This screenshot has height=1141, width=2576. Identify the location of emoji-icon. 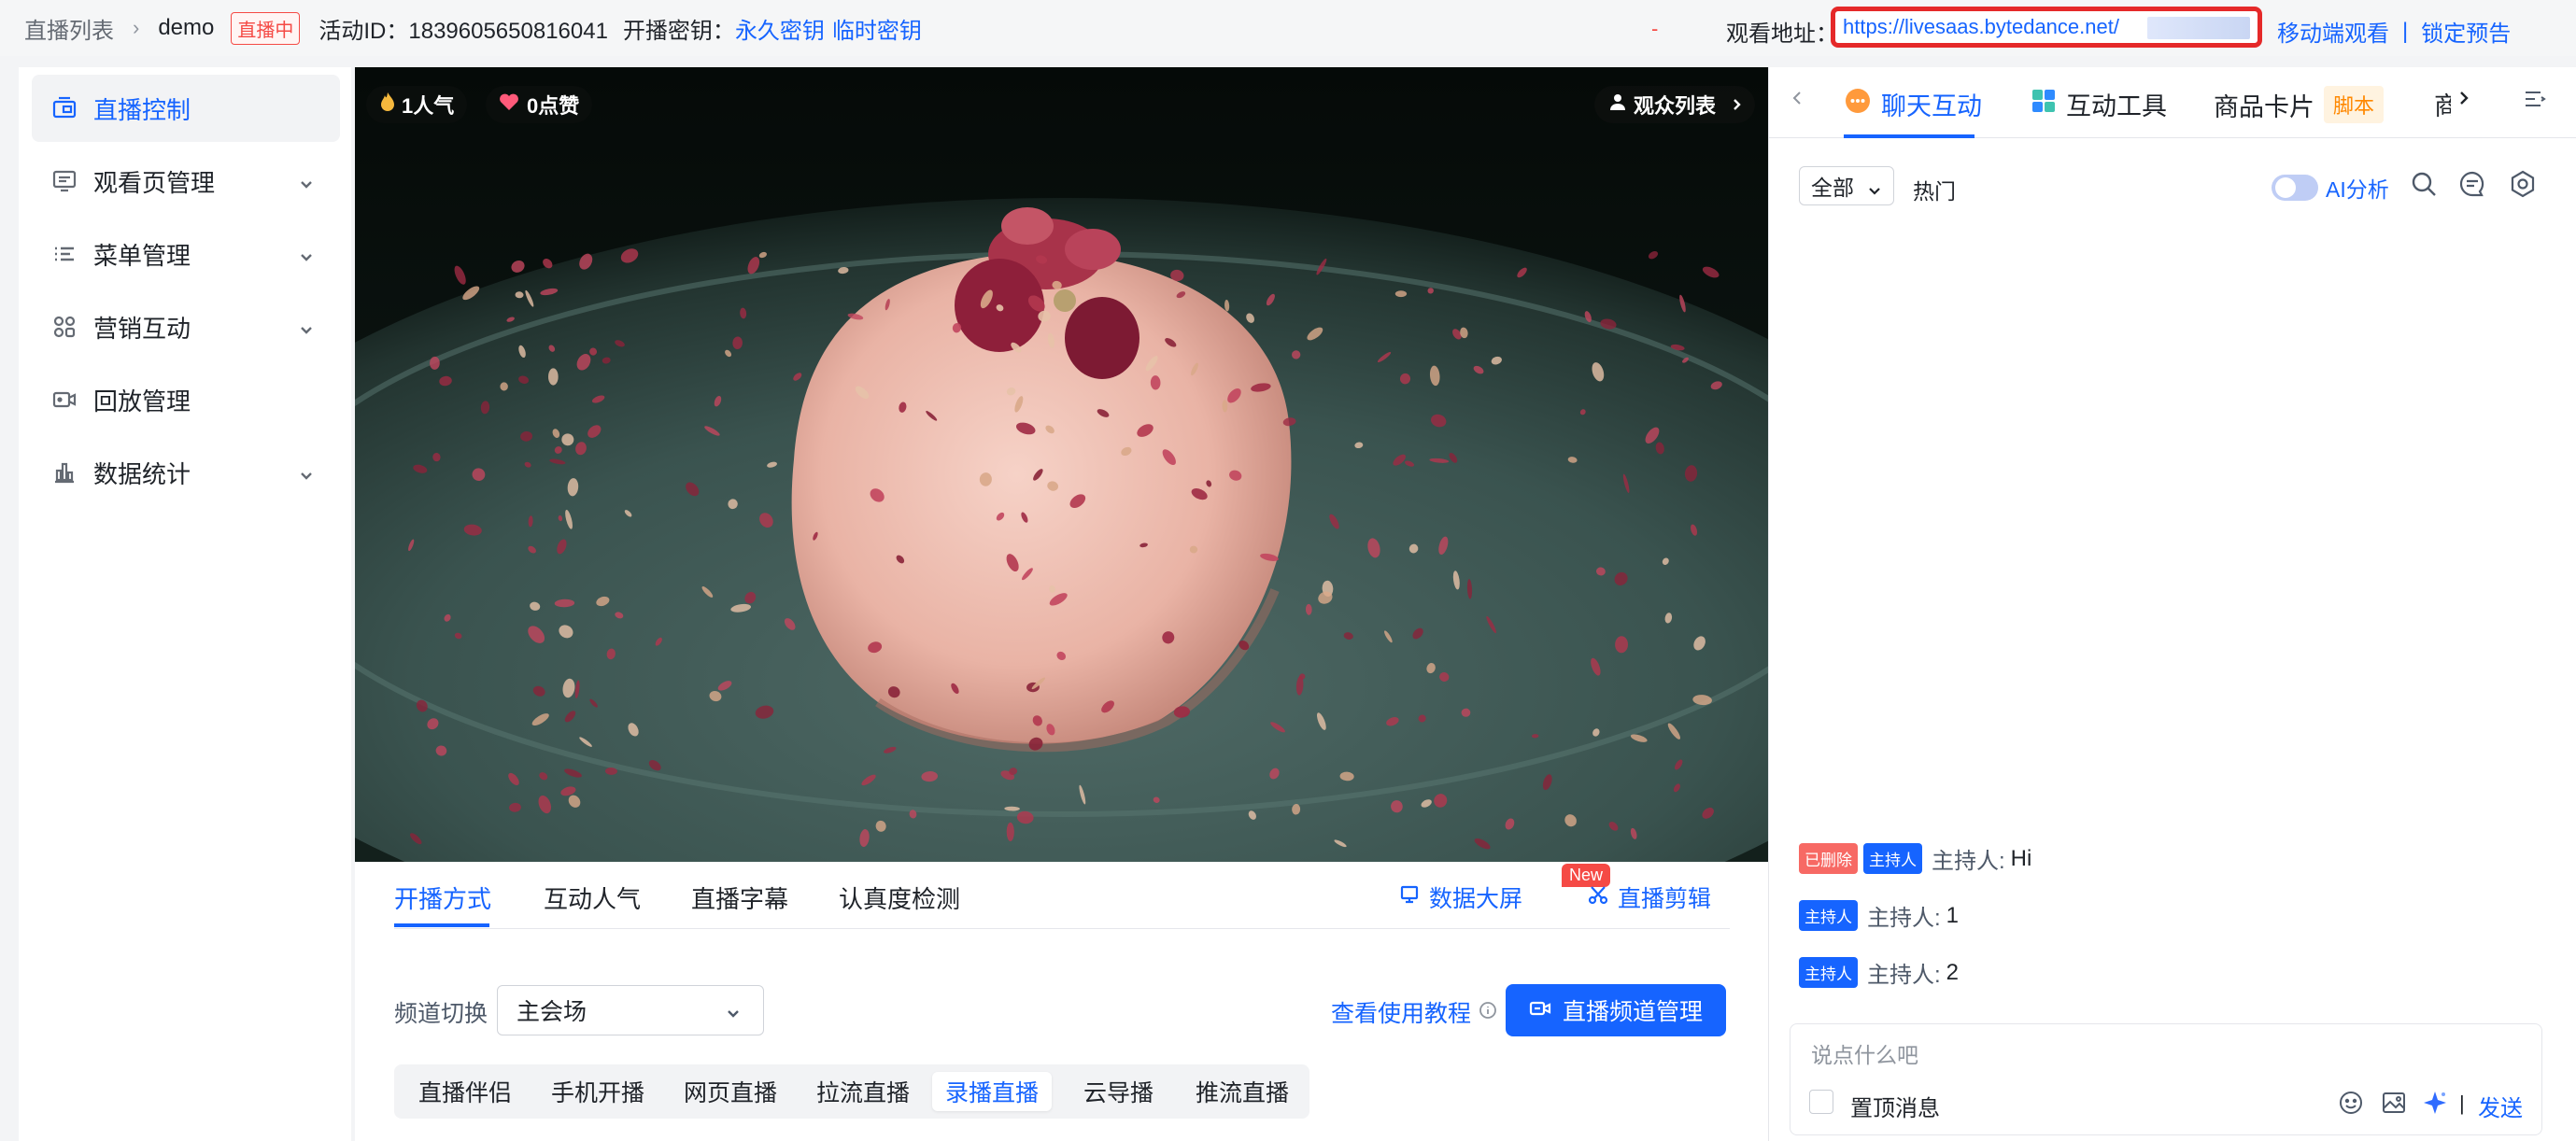
(2351, 1105).